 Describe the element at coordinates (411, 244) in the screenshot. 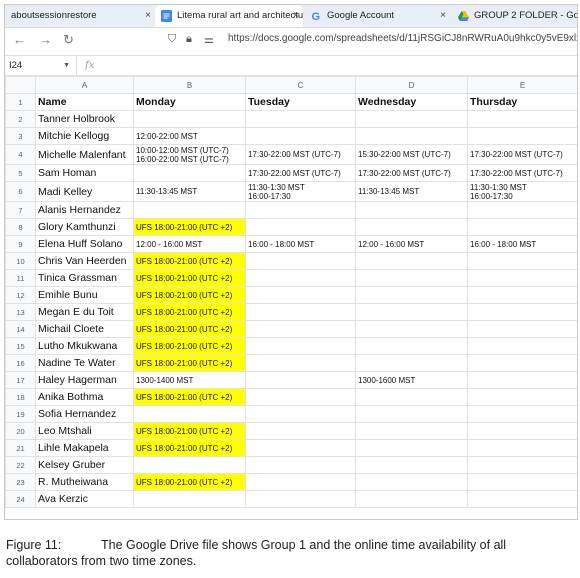

I see `availability-cell: 12:00 - 16:00 MST` at that location.